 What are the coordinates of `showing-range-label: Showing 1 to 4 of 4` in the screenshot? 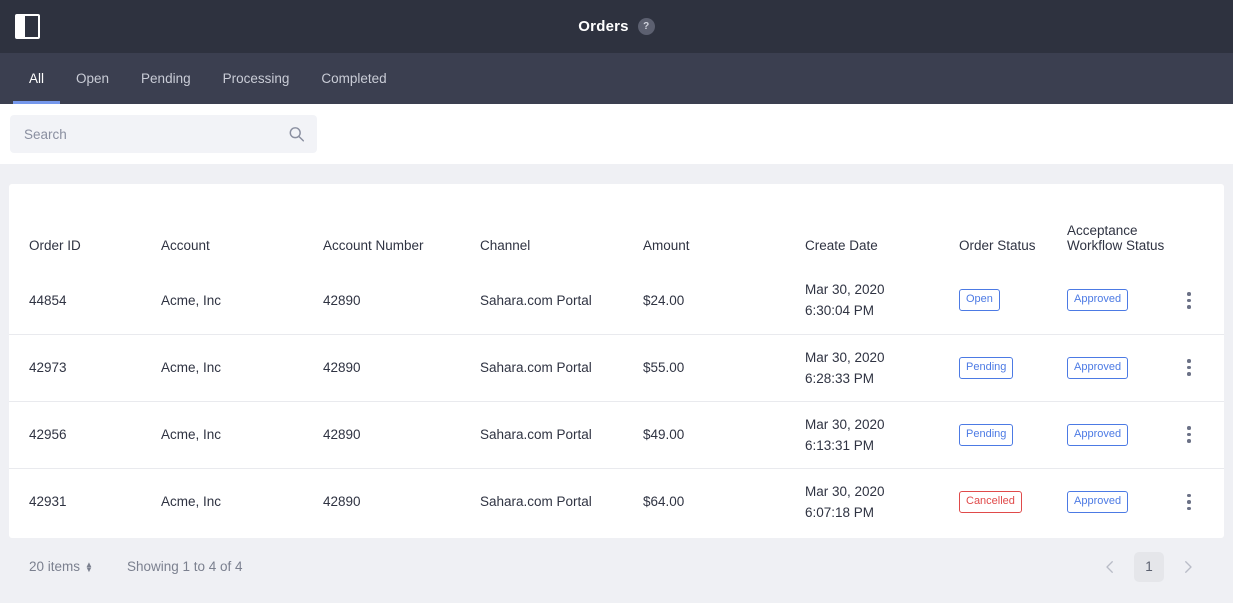 It's located at (184, 566).